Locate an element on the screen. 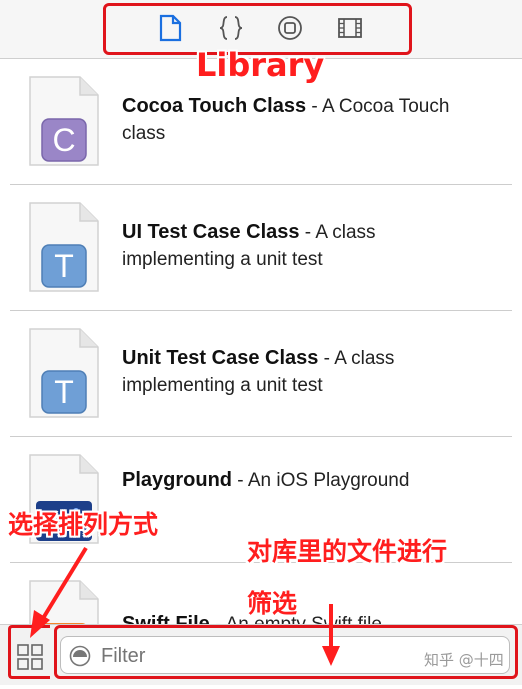  annotation-arrows is located at coordinates (185, 606).